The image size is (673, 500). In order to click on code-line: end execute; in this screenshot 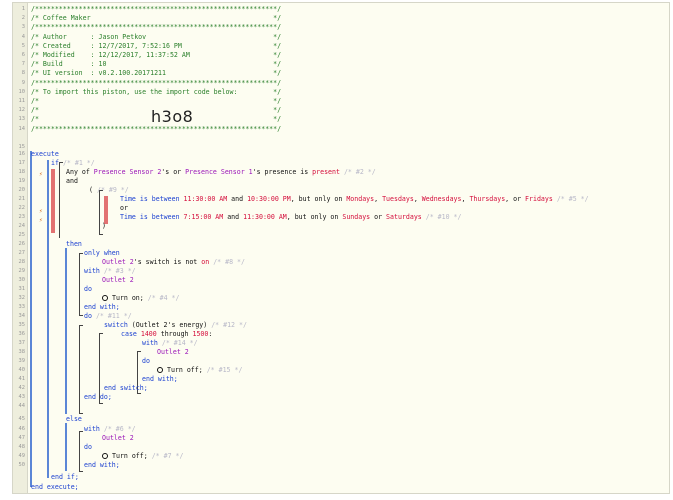, I will do `click(55, 487)`.